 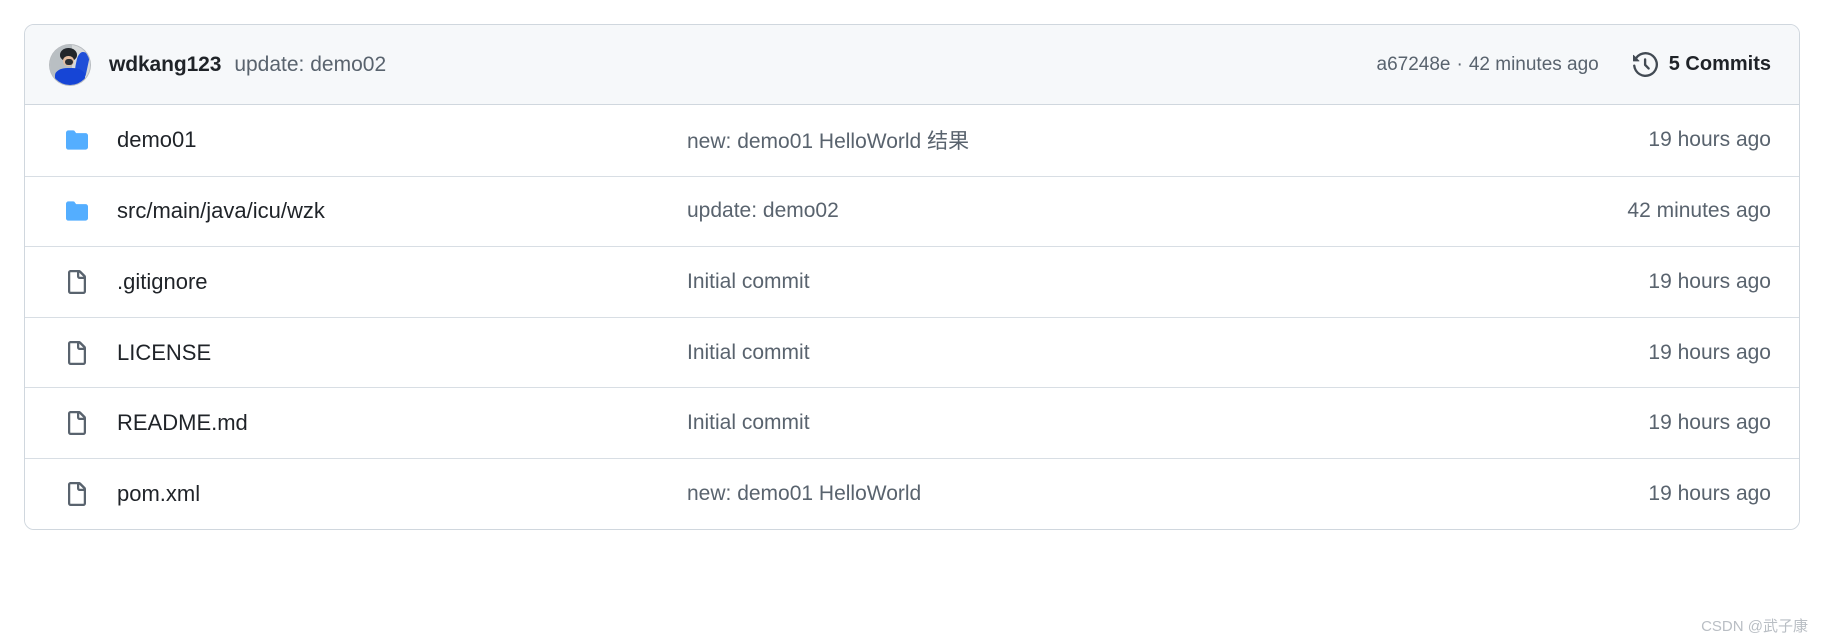 I want to click on watermark: CSDN @武子康, so click(x=1754, y=626).